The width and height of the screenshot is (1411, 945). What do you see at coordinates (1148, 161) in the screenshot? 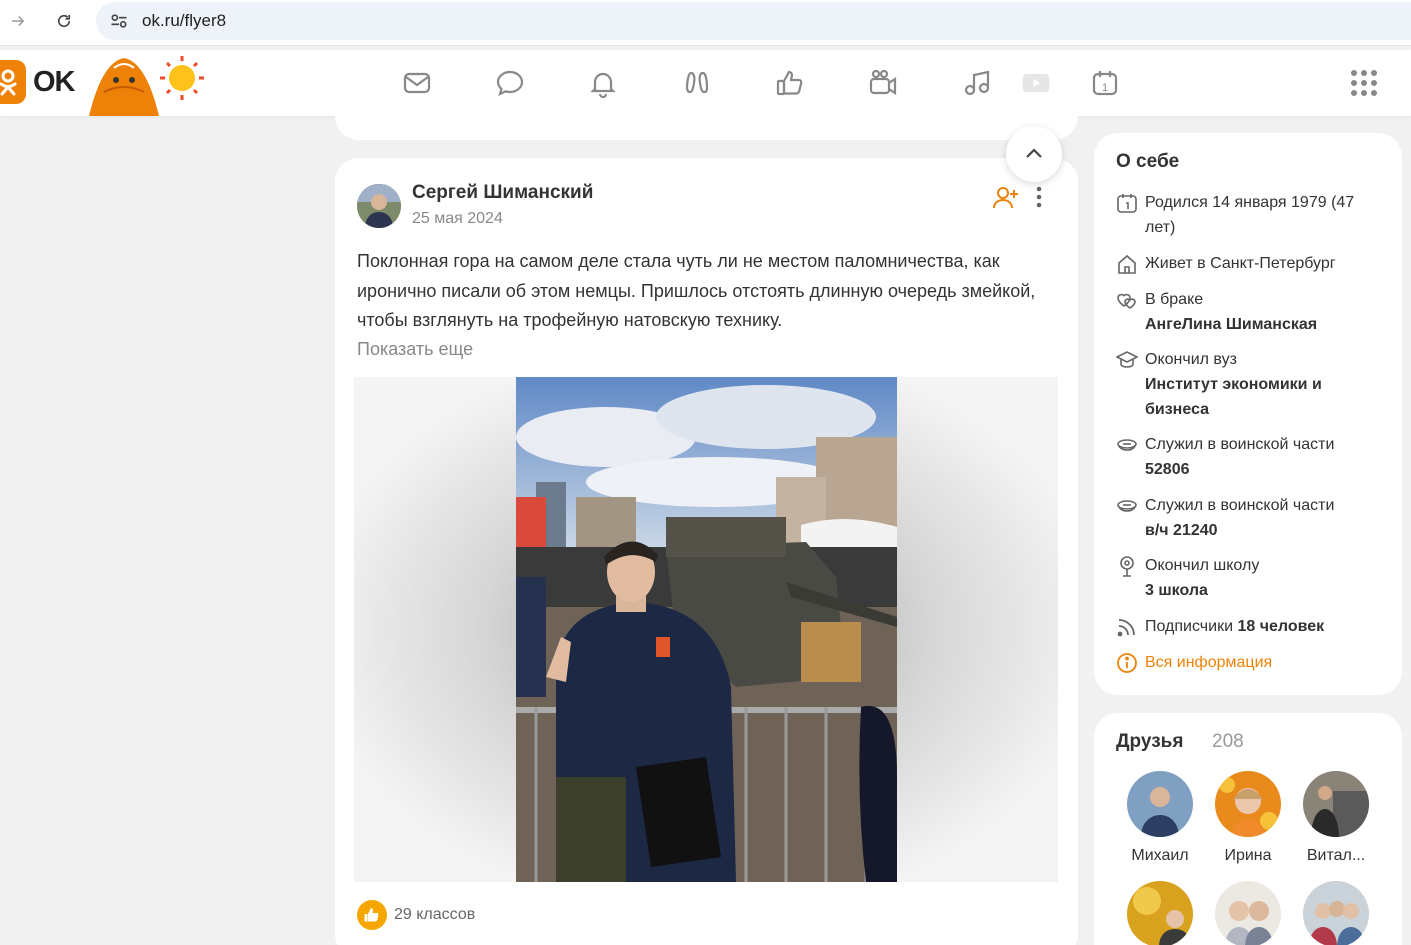
I see `about-title: О себе` at bounding box center [1148, 161].